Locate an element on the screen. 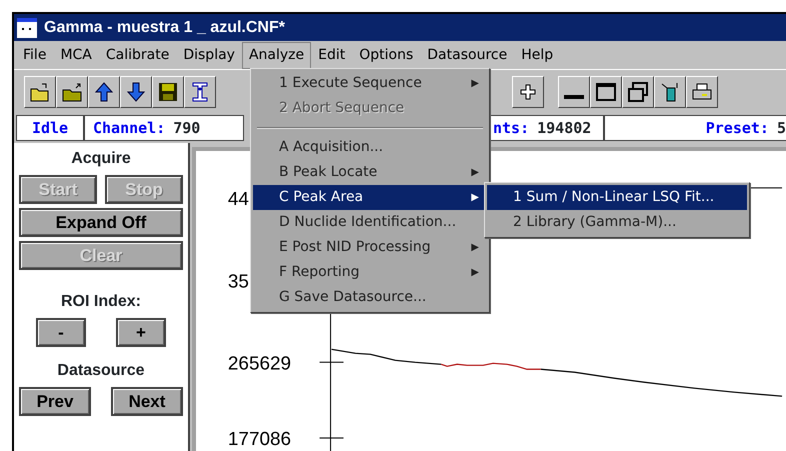  menu-item: F Reporting ▶ is located at coordinates (370, 272).